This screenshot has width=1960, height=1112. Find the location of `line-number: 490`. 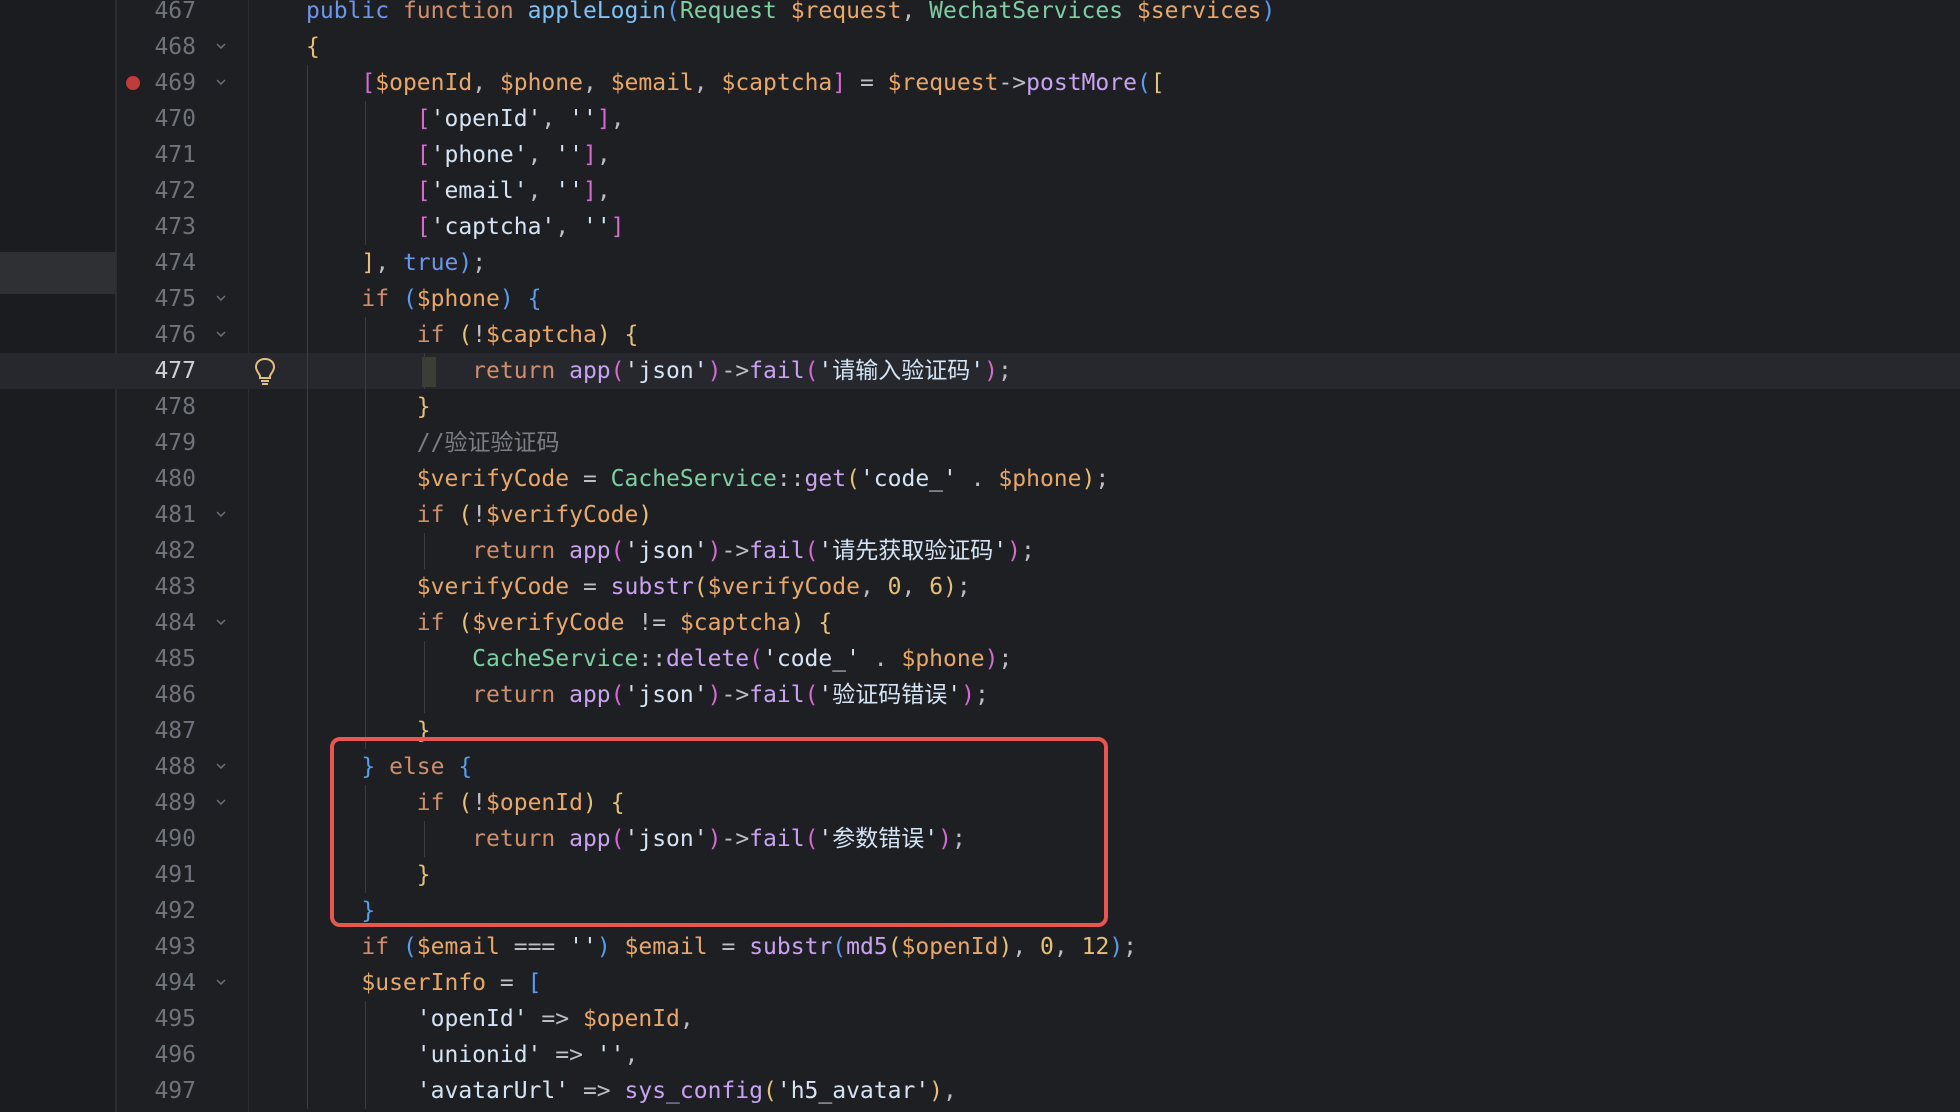

line-number: 490 is located at coordinates (156, 839).